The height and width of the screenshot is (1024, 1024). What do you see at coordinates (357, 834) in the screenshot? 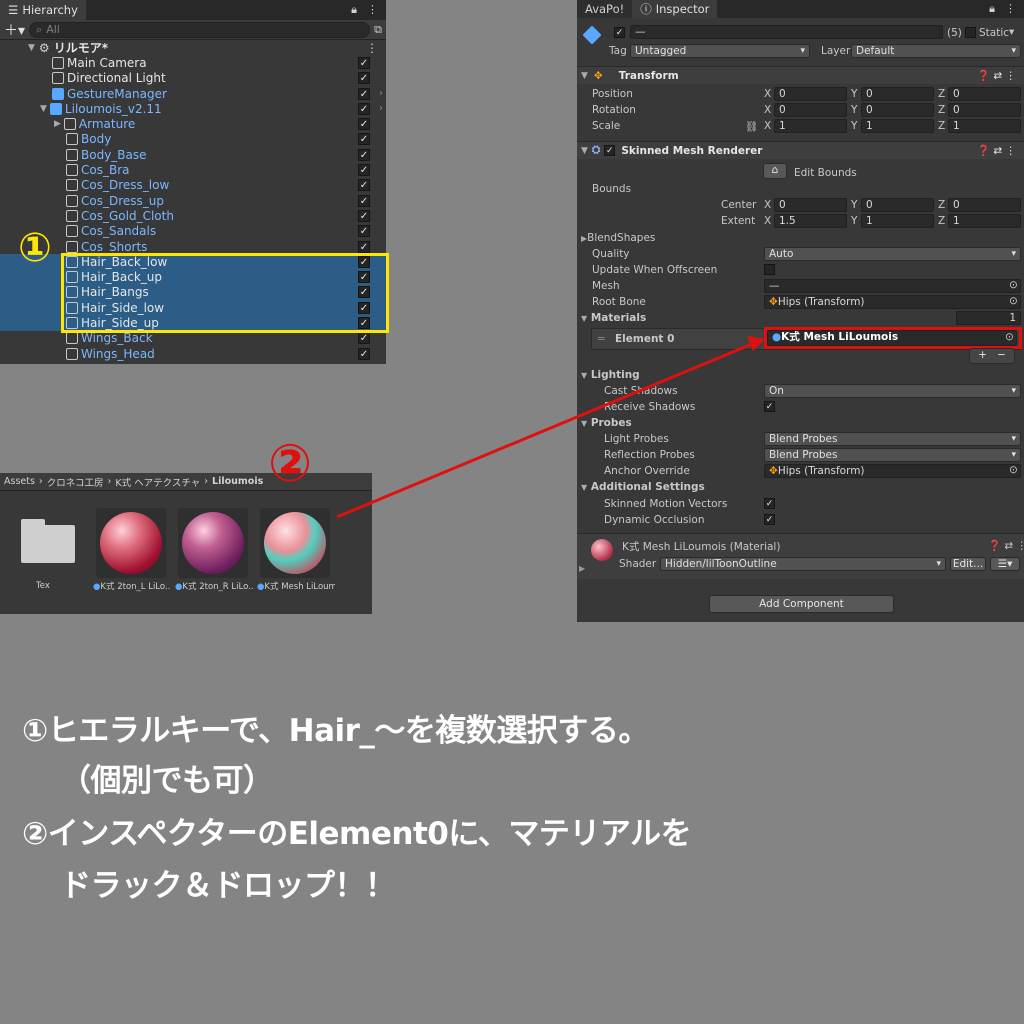
I see `instruction-line-3: ②インスペクターのElement0に、マテリアルを` at bounding box center [357, 834].